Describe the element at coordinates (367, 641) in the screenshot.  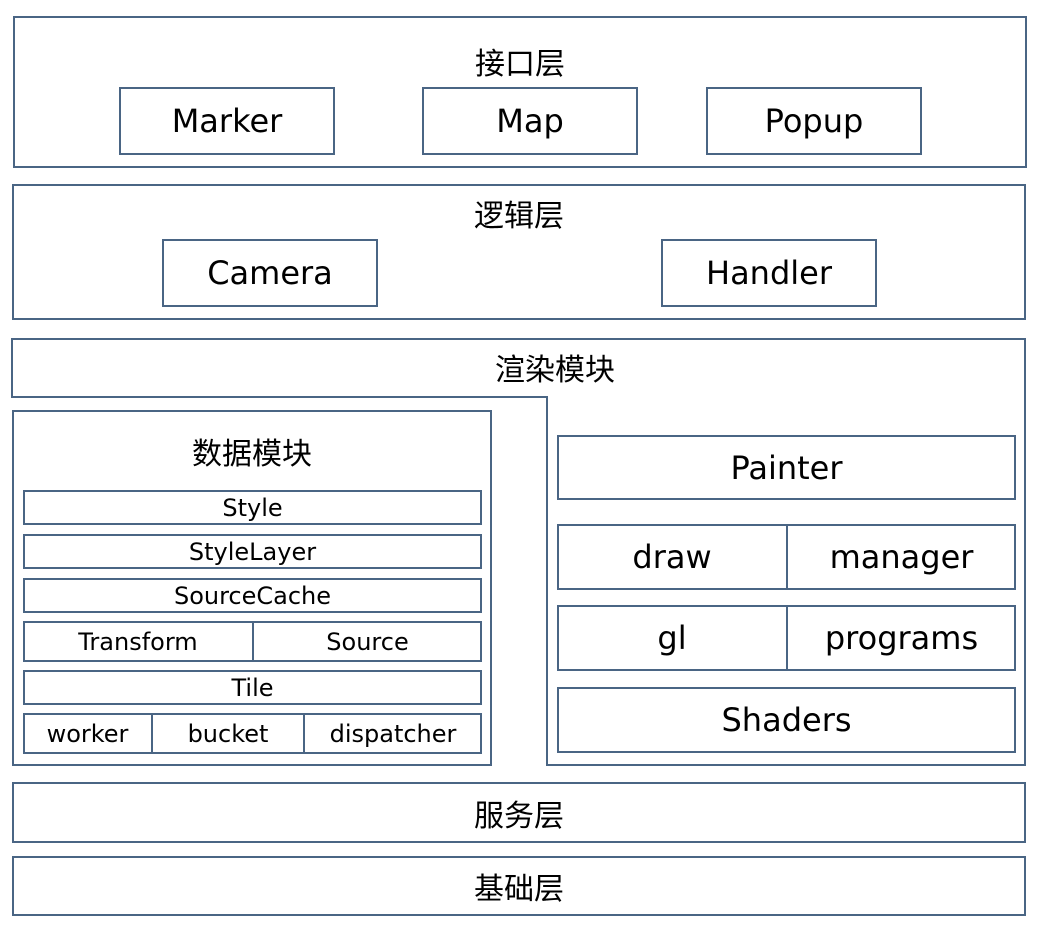
I see `source-cell: Source` at that location.